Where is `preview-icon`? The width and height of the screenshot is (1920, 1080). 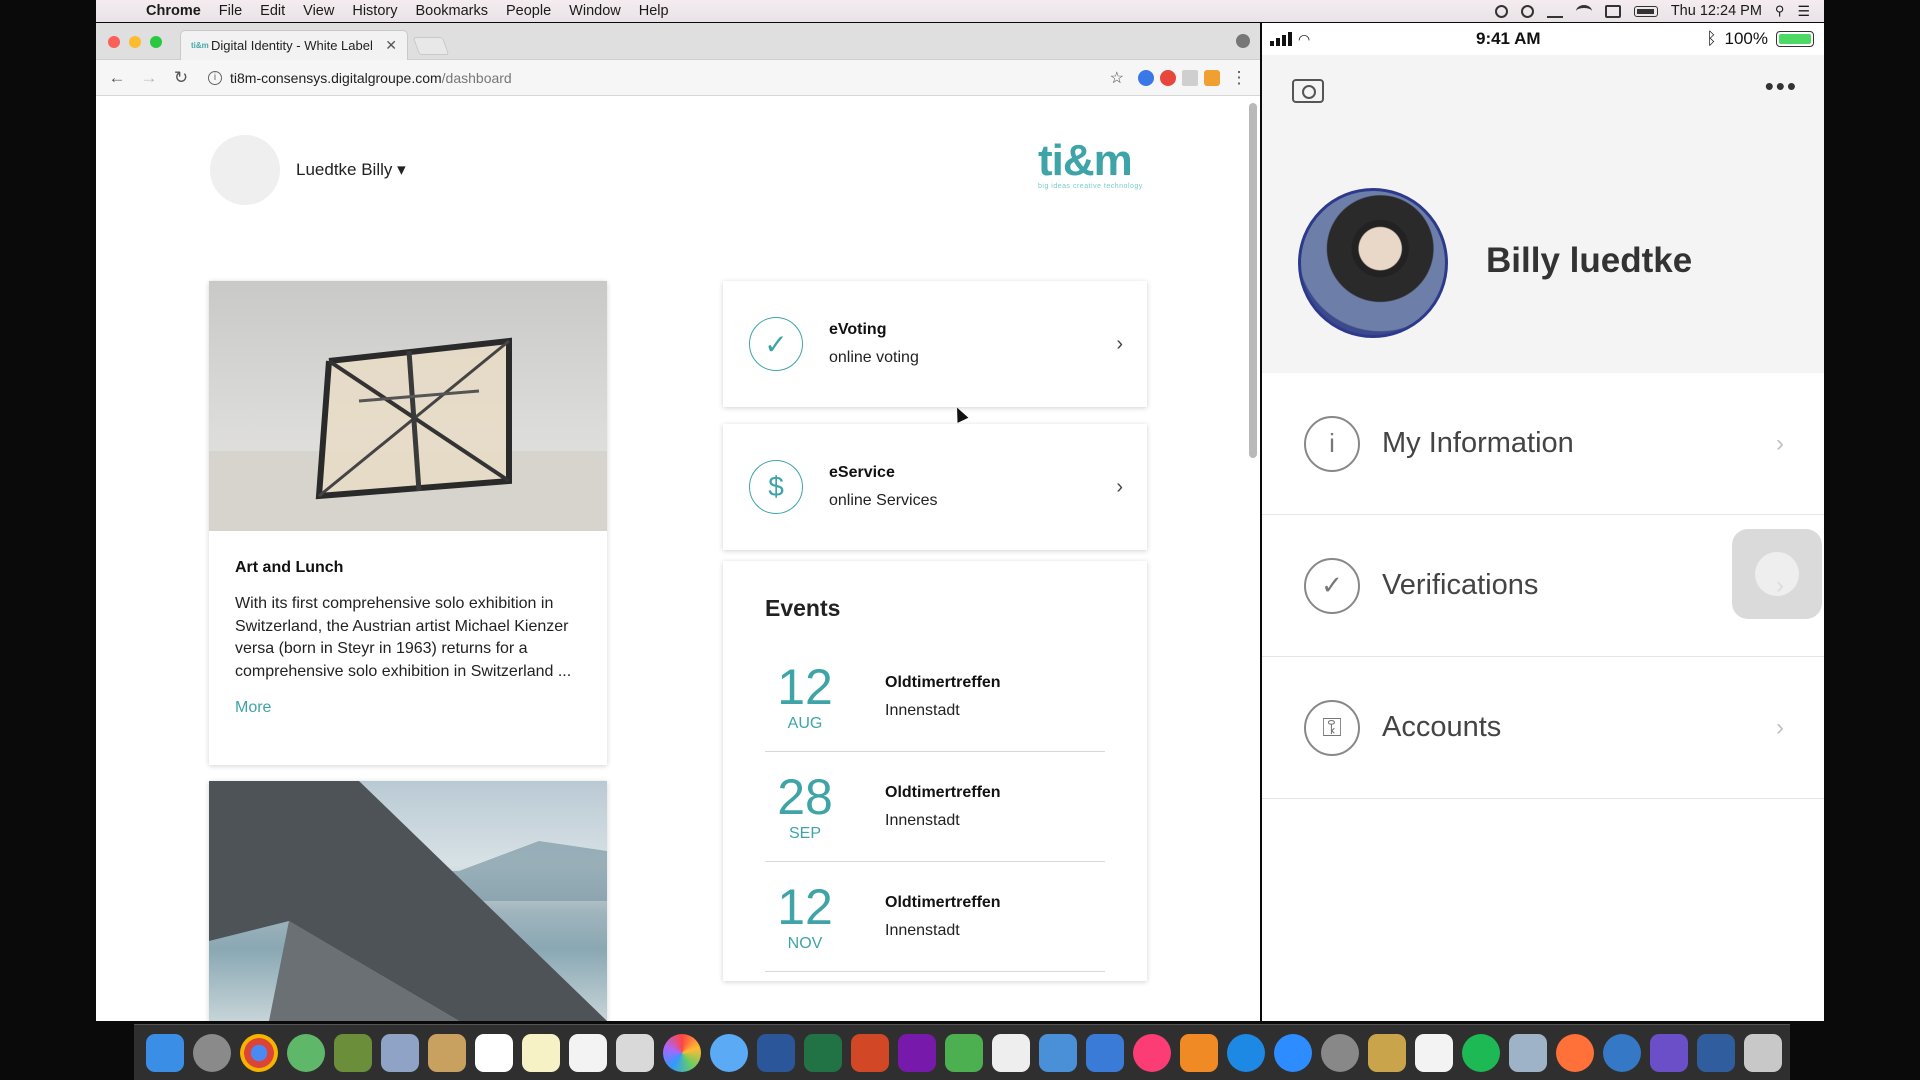 preview-icon is located at coordinates (400, 1052).